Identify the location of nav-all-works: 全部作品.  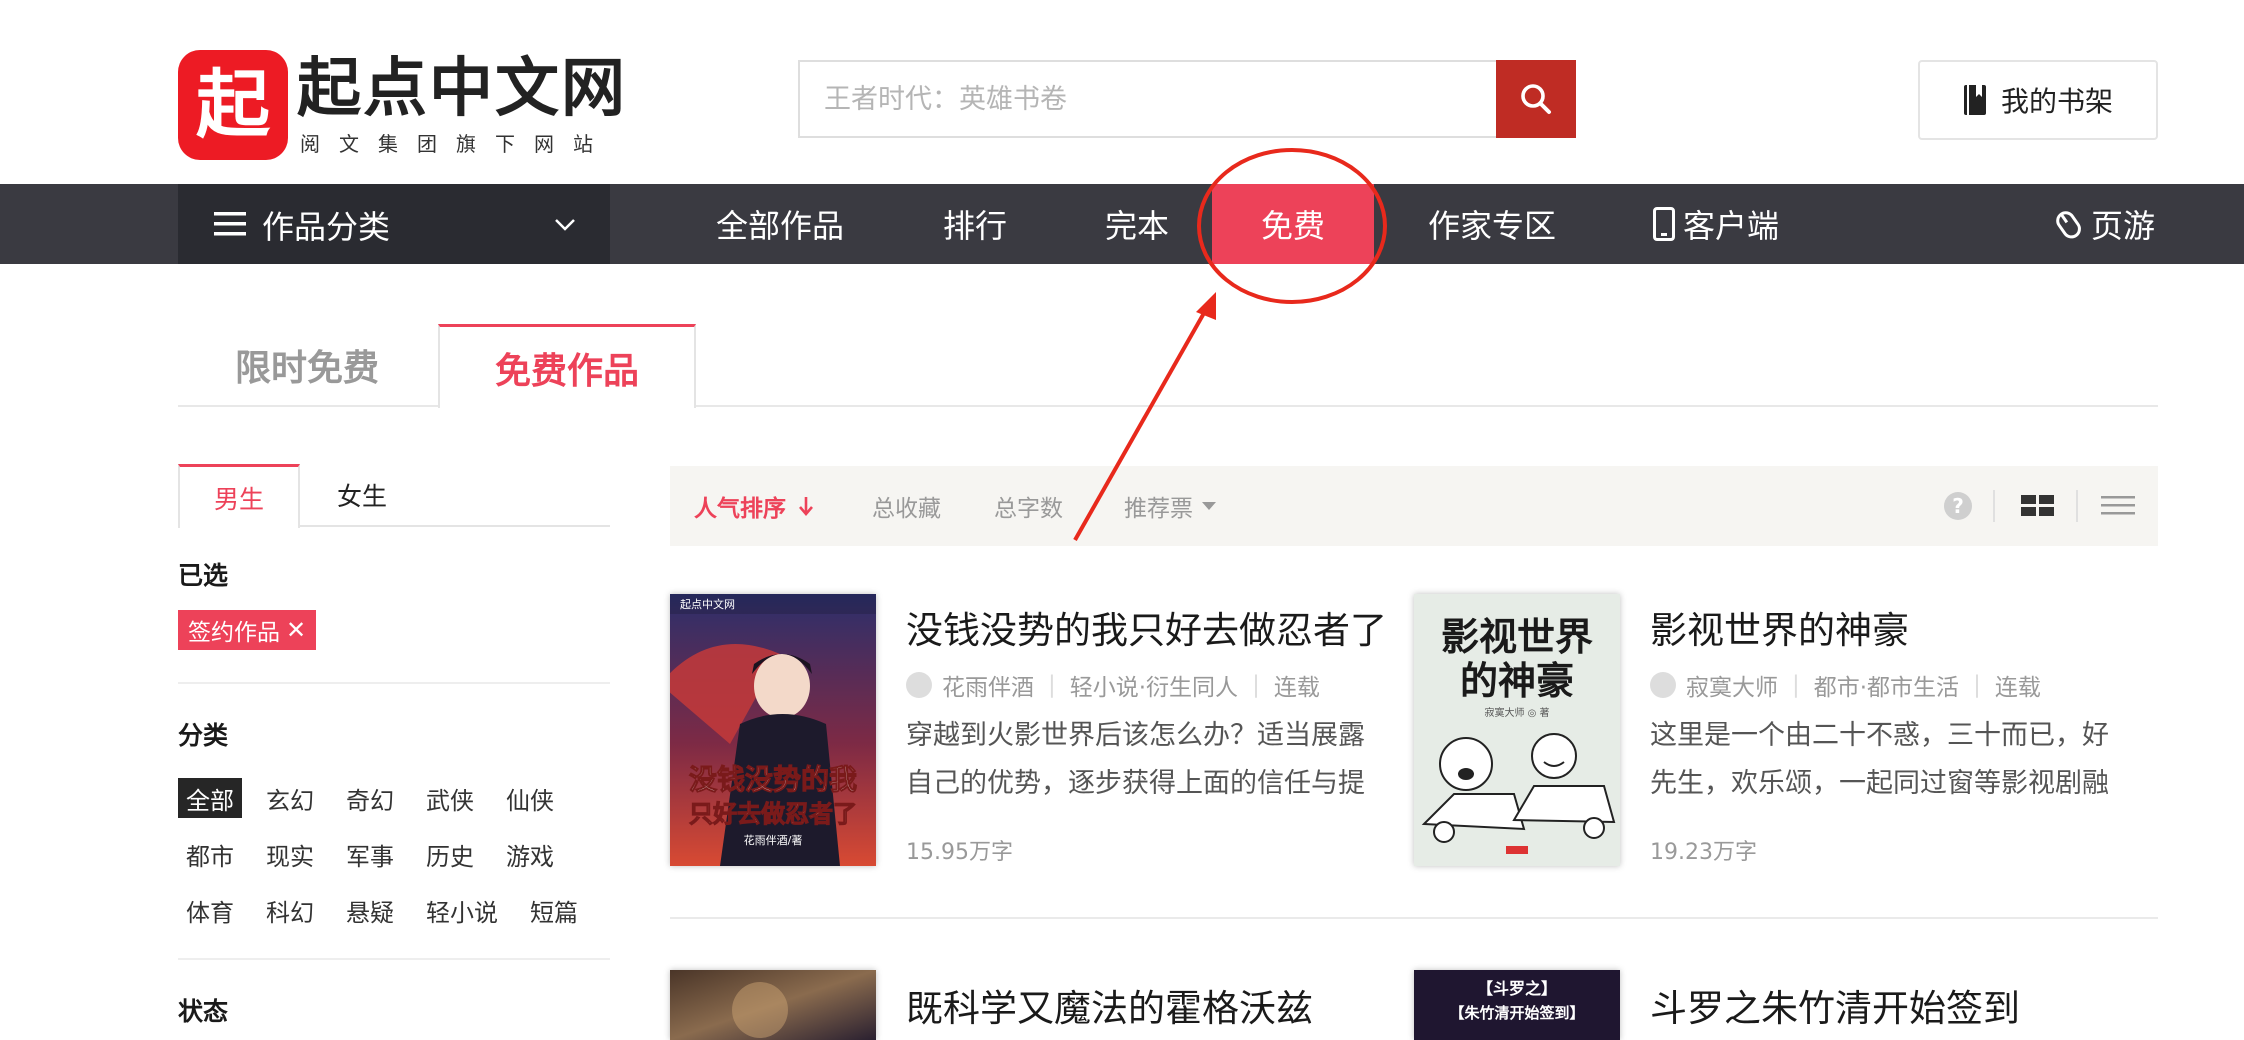
(780, 224).